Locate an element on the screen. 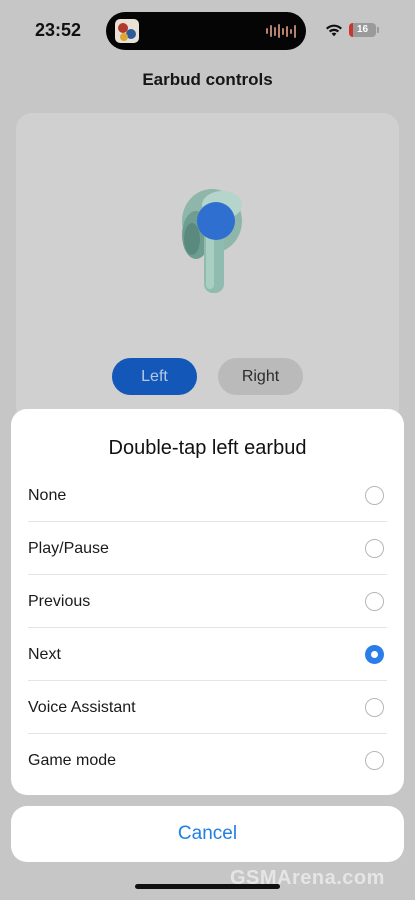  option-label: Next is located at coordinates (44, 654).